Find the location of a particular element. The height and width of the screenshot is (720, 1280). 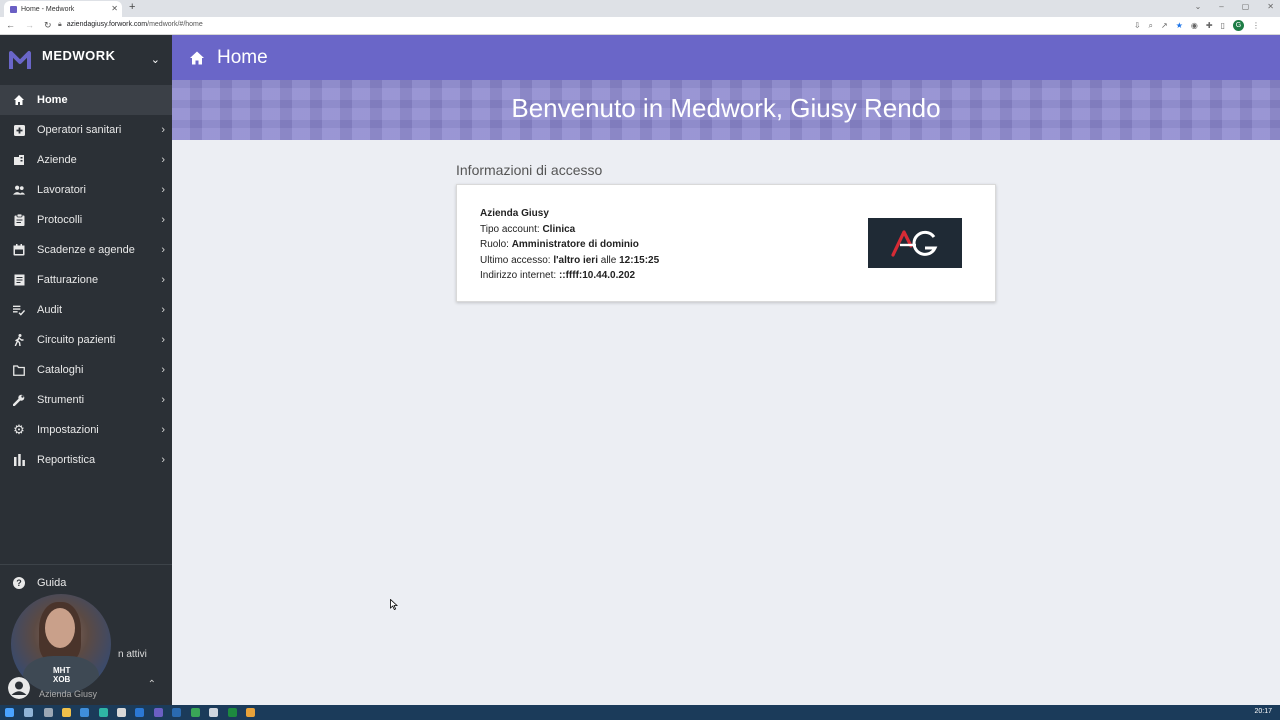

os-taskbar: 20:17 is located at coordinates (640, 712).